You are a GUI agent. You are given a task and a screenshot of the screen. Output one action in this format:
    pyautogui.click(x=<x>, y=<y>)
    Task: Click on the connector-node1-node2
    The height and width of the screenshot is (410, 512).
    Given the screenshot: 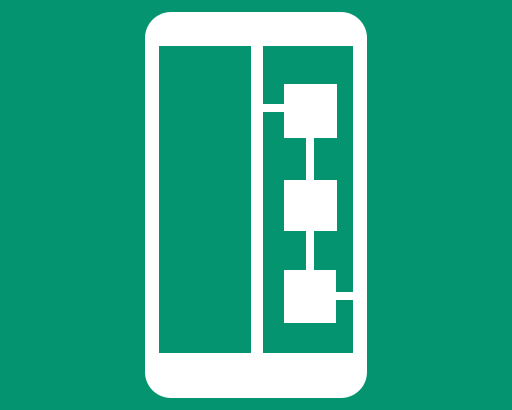 What is the action you would take?
    pyautogui.click(x=310, y=160)
    